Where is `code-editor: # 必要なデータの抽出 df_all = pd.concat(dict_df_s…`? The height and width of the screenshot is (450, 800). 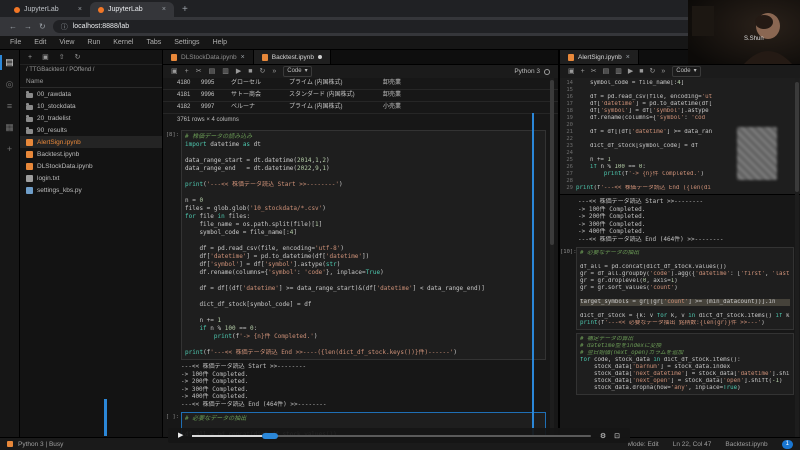 code-editor: # 必要なデータの抽出 df_all = pd.concat(dict_df_s… is located at coordinates (685, 288).